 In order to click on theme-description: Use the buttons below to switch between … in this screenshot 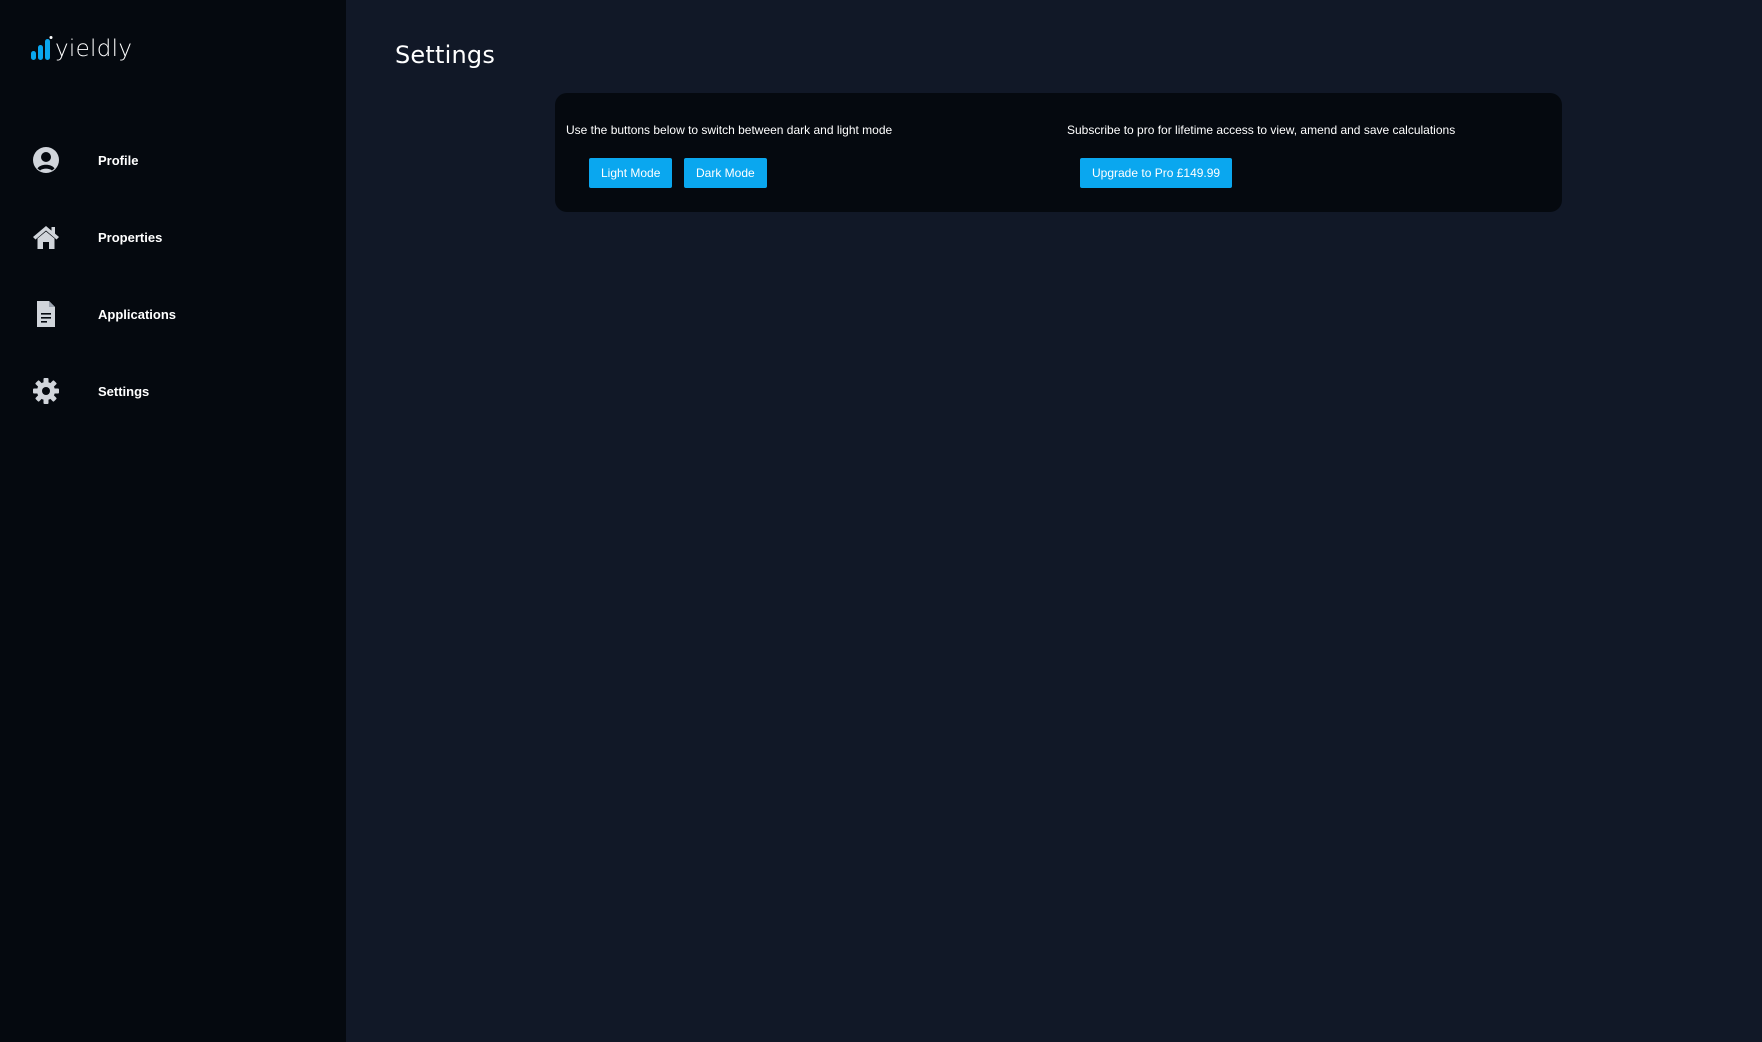, I will do `click(729, 130)`.